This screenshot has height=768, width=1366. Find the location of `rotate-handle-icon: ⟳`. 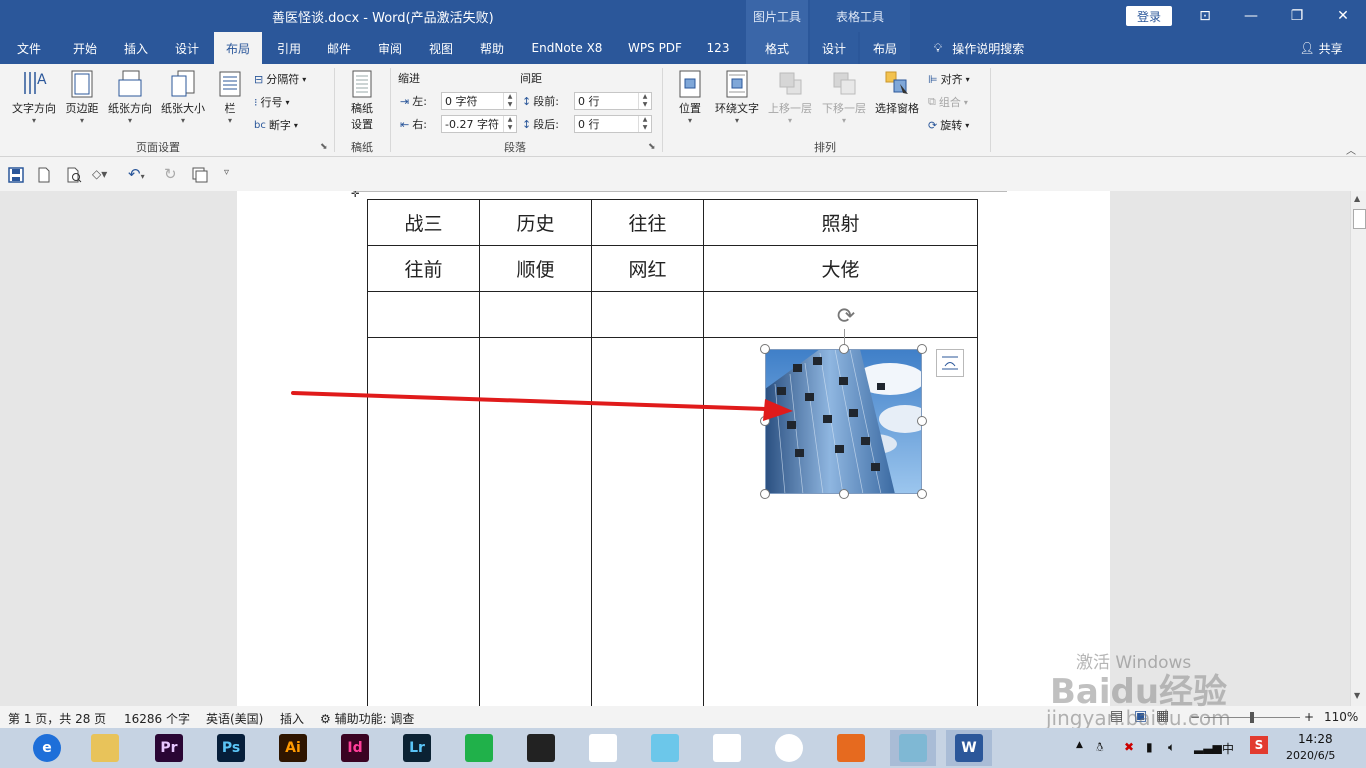

rotate-handle-icon: ⟳ is located at coordinates (846, 317).